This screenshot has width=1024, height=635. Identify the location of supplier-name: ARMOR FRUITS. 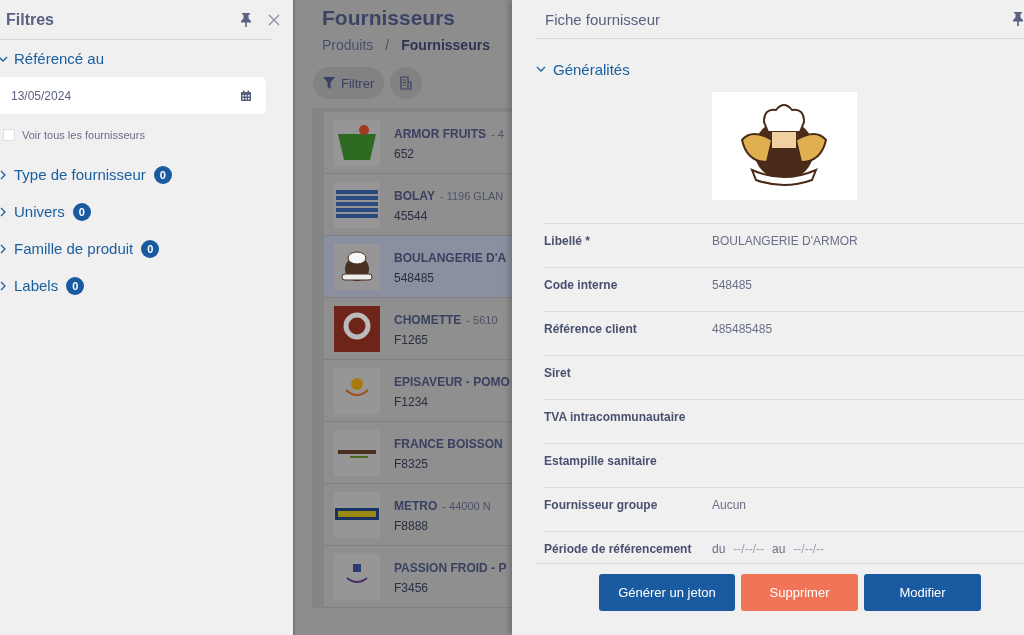
(440, 134).